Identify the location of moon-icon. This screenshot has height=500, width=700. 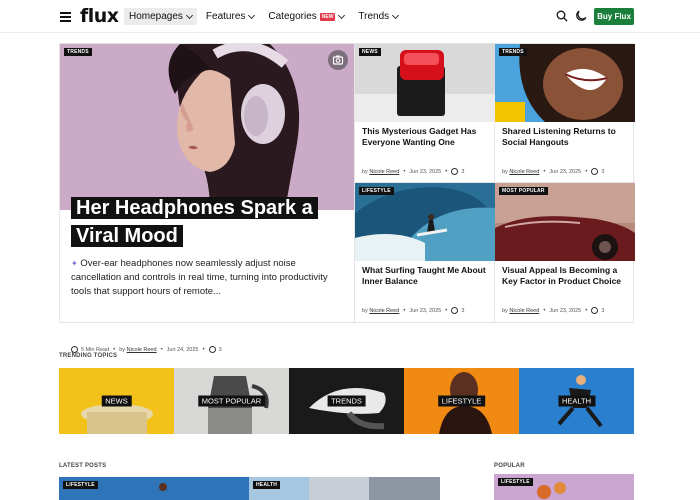
(581, 16).